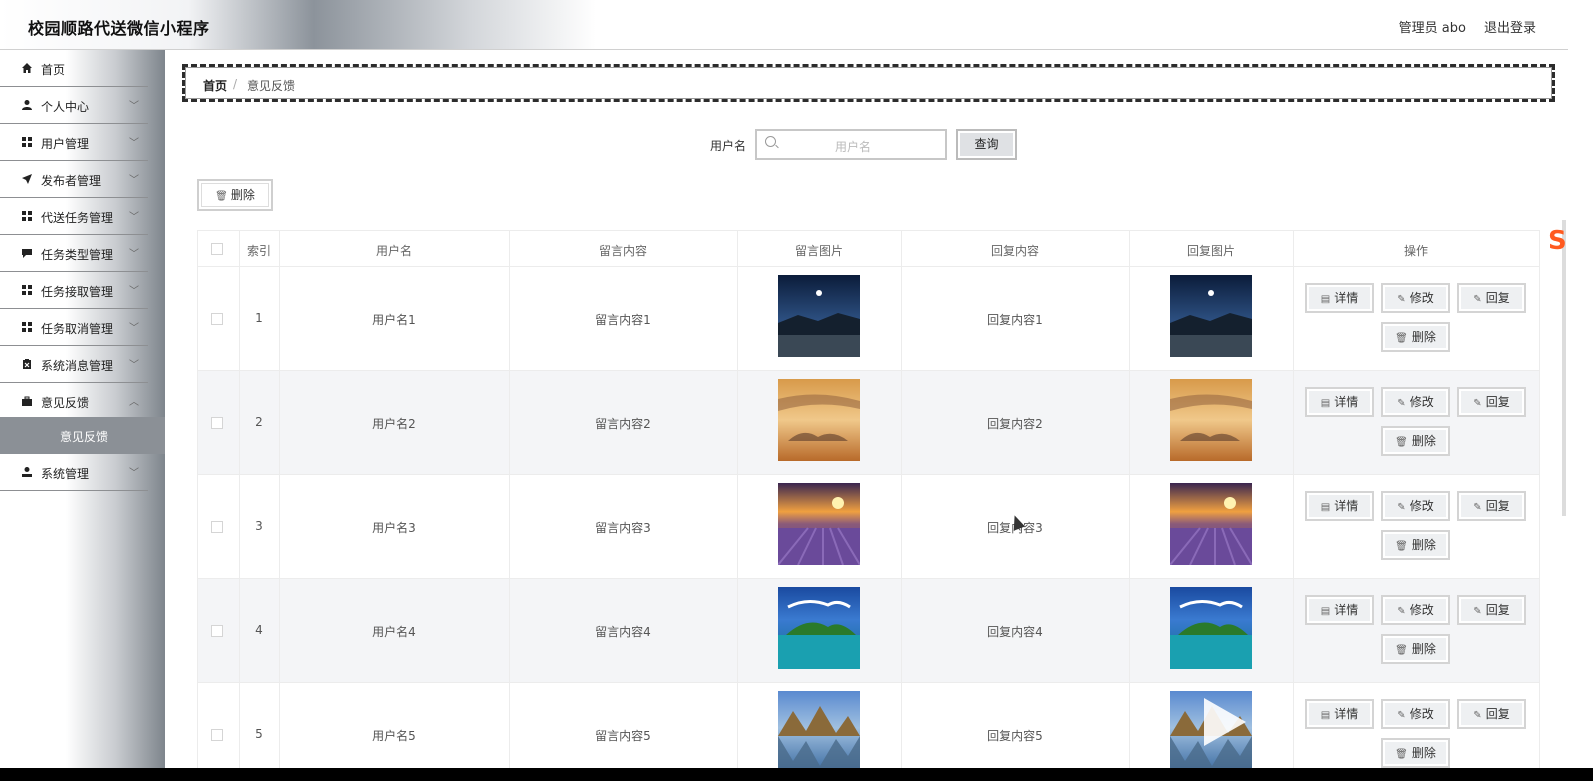 This screenshot has height=781, width=1593. What do you see at coordinates (74, 401) in the screenshot?
I see `sidebar-item-feedback: 意见反馈 ︿` at bounding box center [74, 401].